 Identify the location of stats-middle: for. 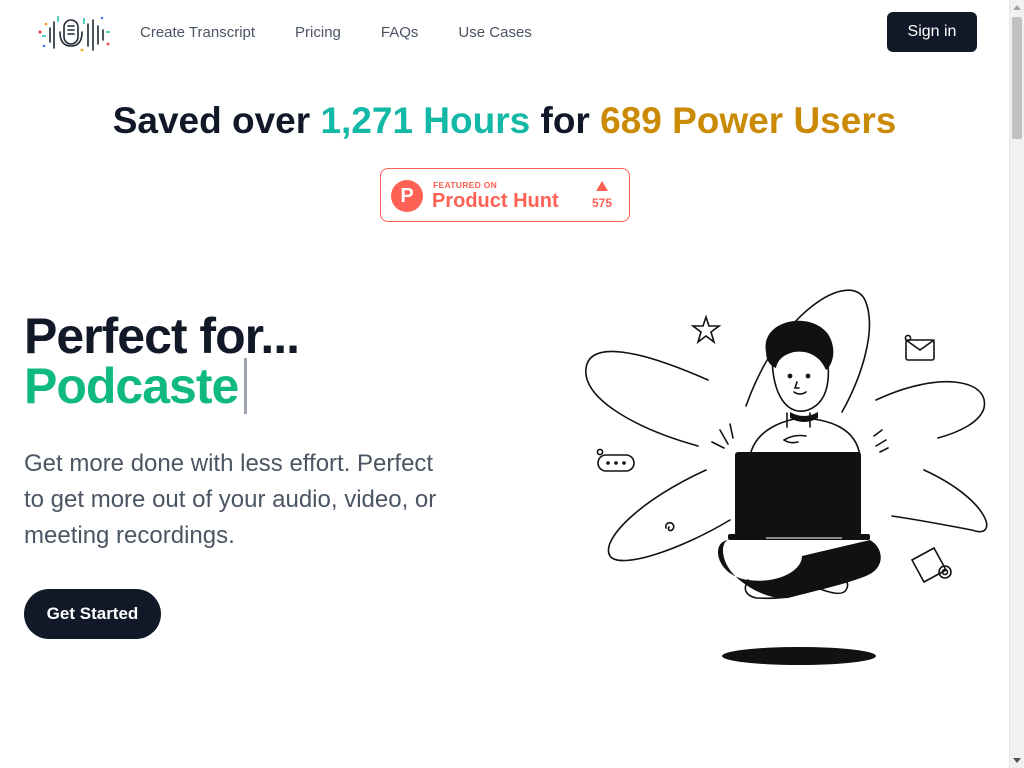
(565, 120).